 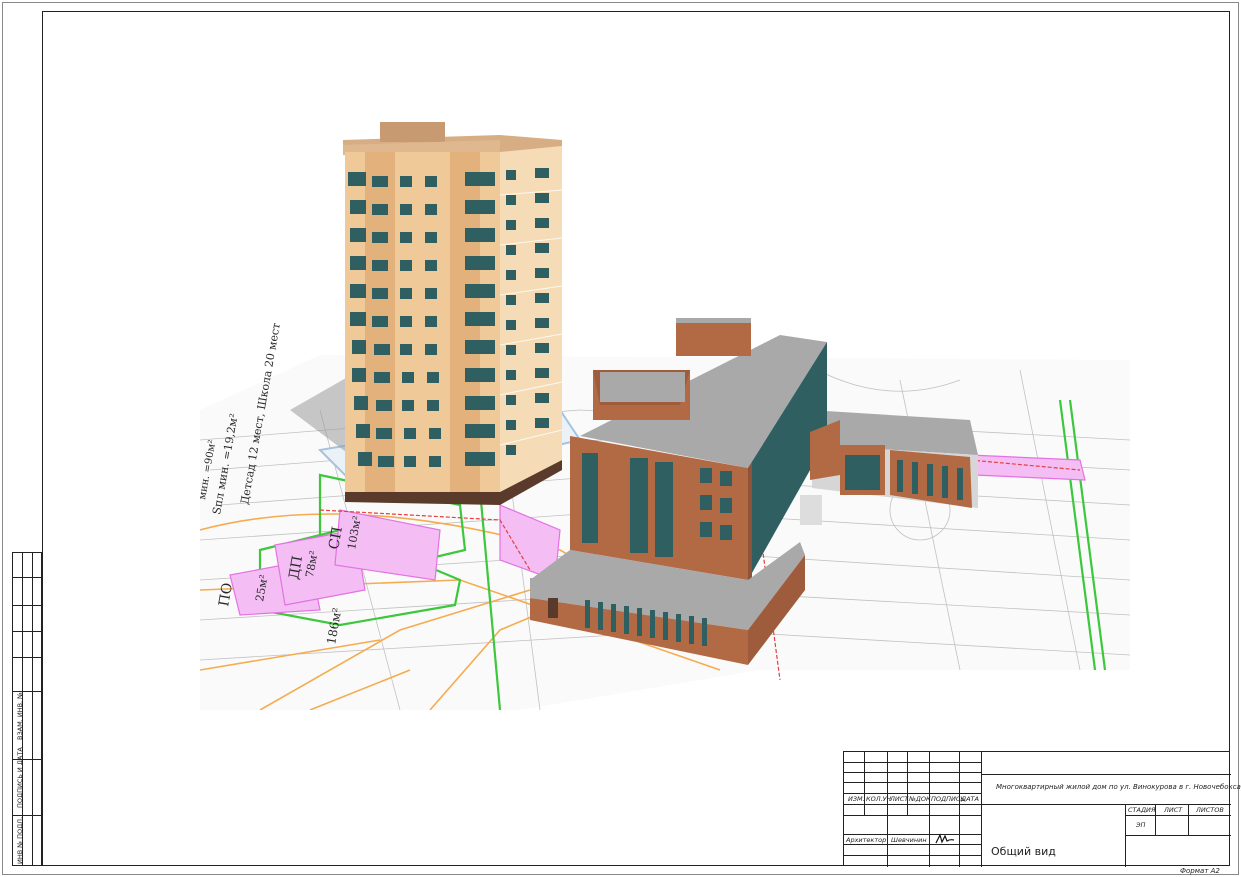 What do you see at coordinates (1023, 851) in the screenshot?
I see `sheet-title: Общий вид` at bounding box center [1023, 851].